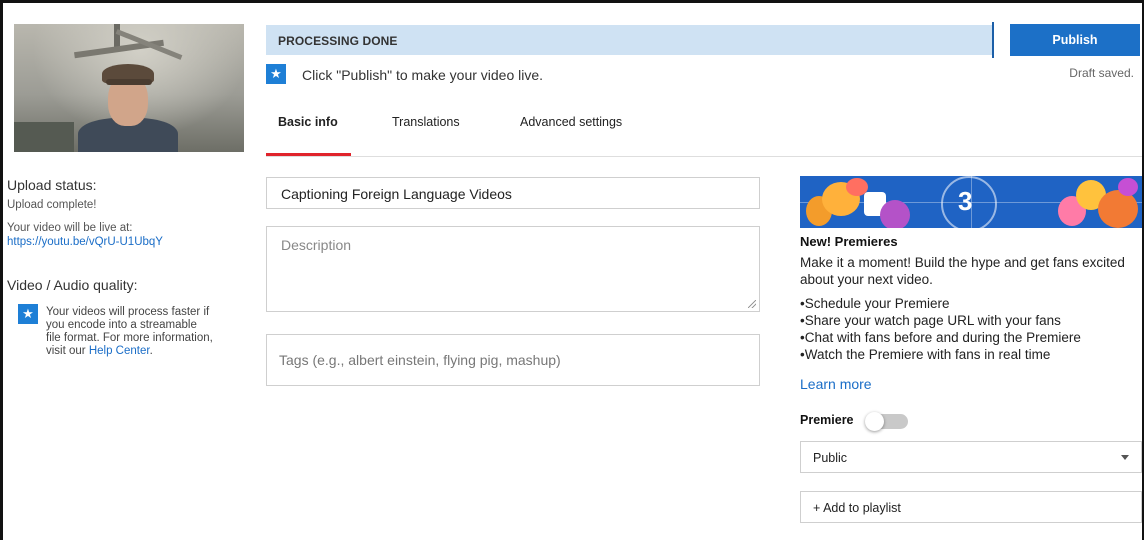 The height and width of the screenshot is (540, 1144). I want to click on premieres-title: New! Premieres, so click(849, 241).